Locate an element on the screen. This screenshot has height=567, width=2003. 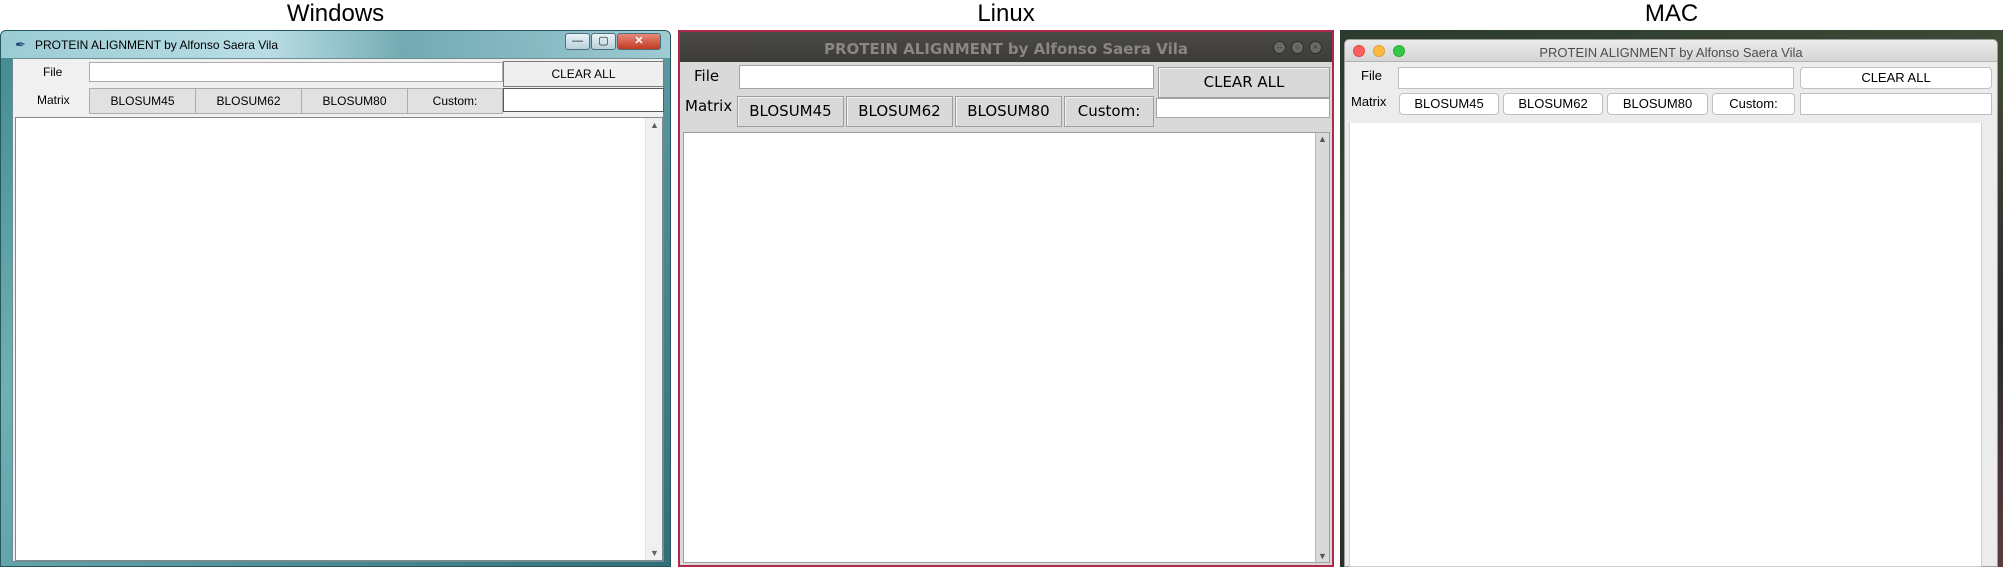
close-button: × is located at coordinates (1315, 47).